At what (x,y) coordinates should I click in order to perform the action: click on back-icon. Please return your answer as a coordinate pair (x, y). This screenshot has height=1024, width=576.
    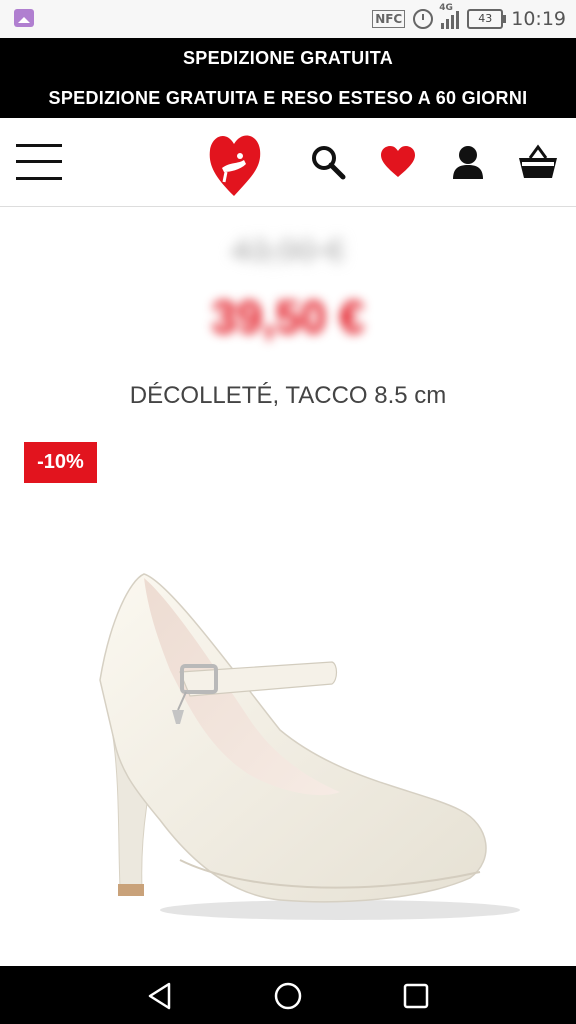
    Looking at the image, I should click on (160, 996).